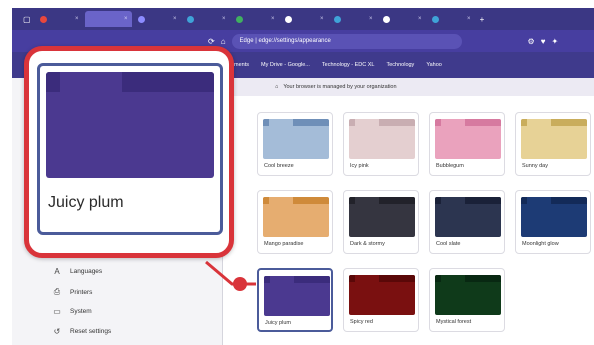 The width and height of the screenshot is (594, 345). What do you see at coordinates (240, 284) in the screenshot?
I see `callout-dot` at bounding box center [240, 284].